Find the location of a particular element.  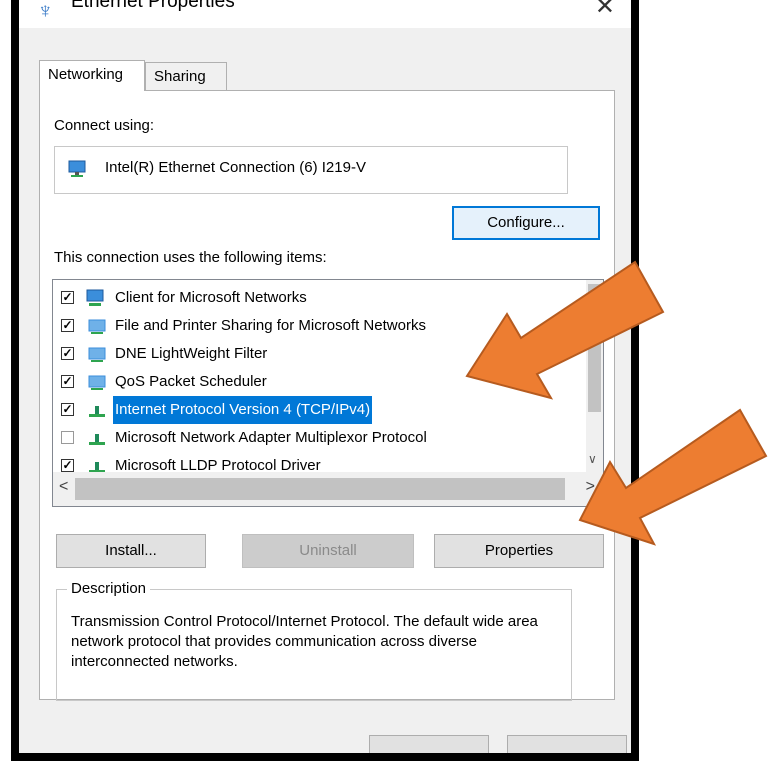

adapter-name: Intel(R) Ethernet Connection (6) I219-V is located at coordinates (235, 167).